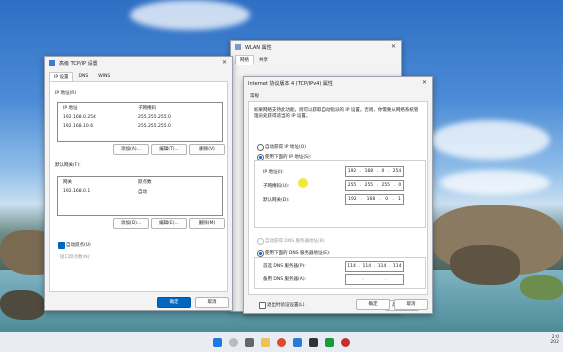 This screenshot has width=563, height=352. What do you see at coordinates (207, 223) in the screenshot?
I see `remove-gateway-button: 删除(M)` at bounding box center [207, 223].